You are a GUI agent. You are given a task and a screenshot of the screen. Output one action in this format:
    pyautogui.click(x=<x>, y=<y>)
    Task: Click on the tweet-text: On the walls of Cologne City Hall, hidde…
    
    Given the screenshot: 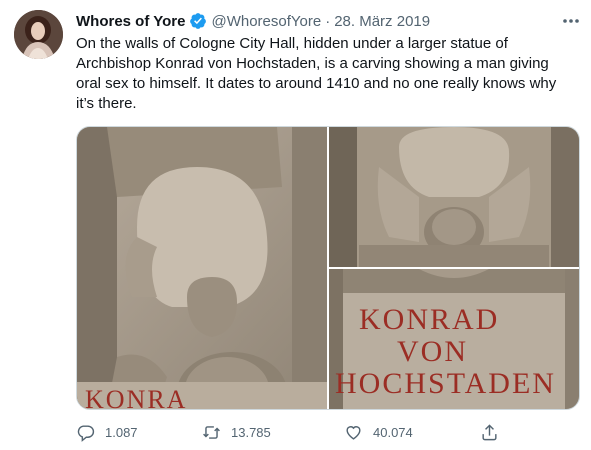 What is the action you would take?
    pyautogui.click(x=316, y=73)
    